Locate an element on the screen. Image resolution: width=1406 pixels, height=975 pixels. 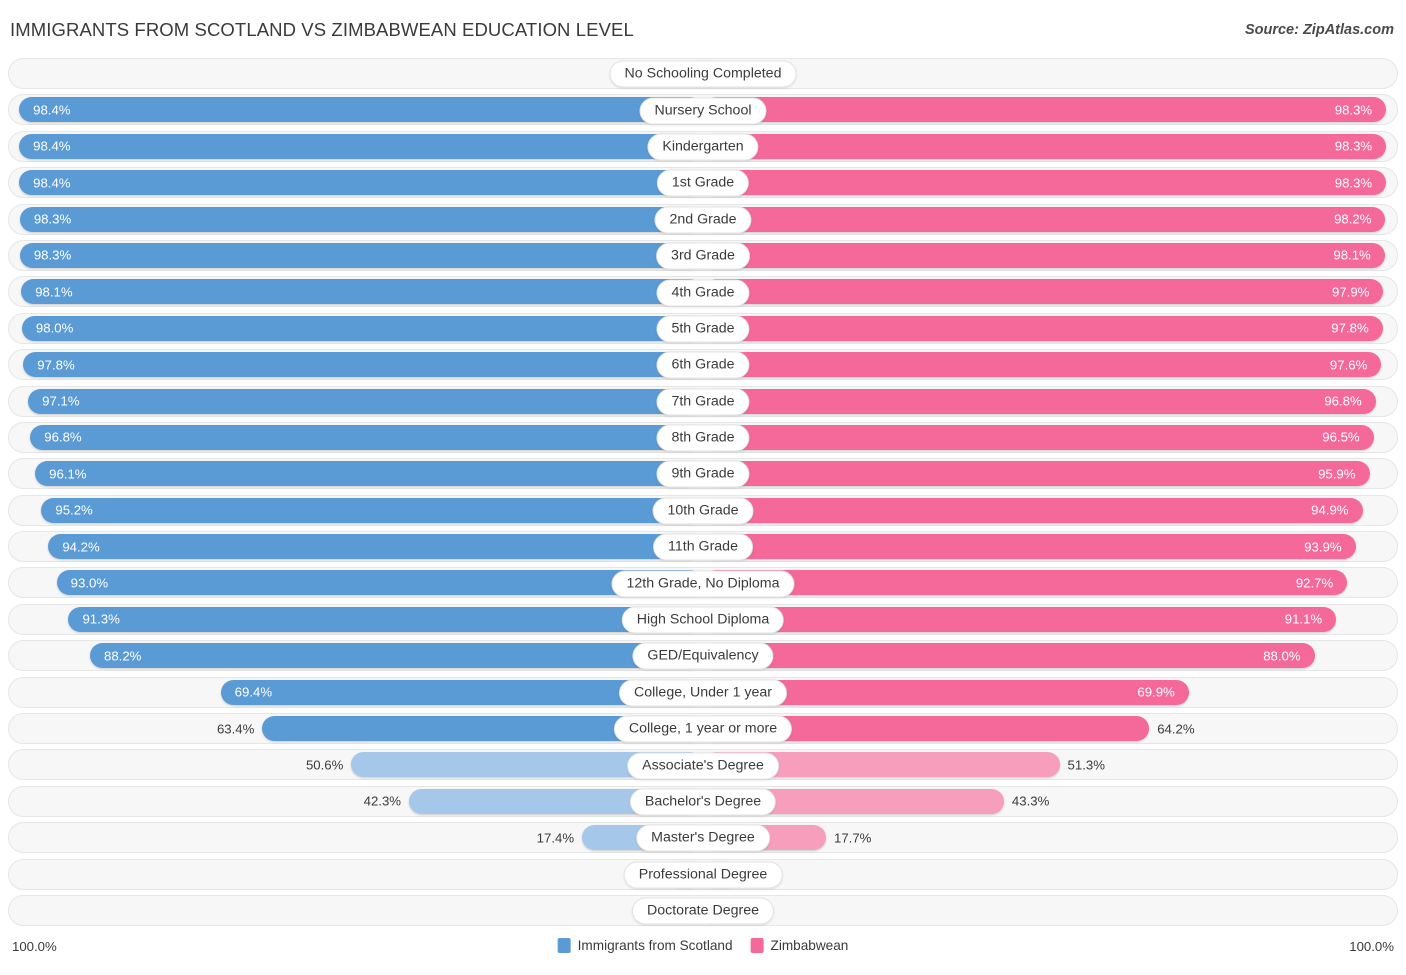
bar-zimbabwean: 96.8% is located at coordinates (1039, 401).